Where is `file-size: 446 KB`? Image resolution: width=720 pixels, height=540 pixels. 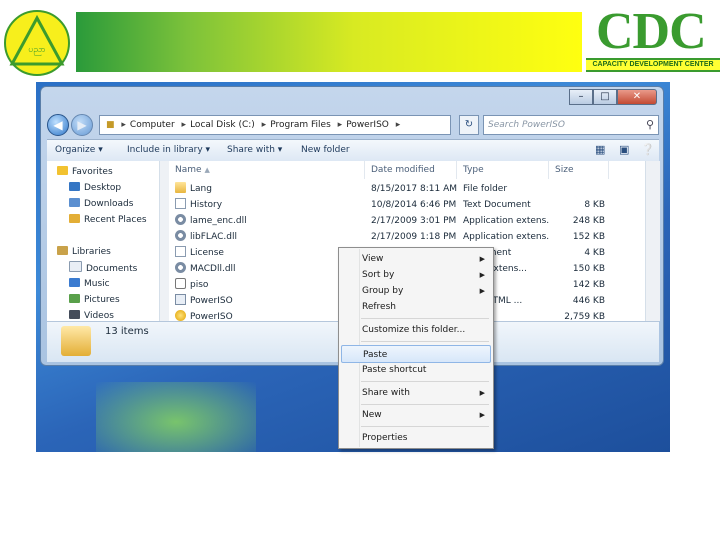 file-size: 446 KB is located at coordinates (577, 301).